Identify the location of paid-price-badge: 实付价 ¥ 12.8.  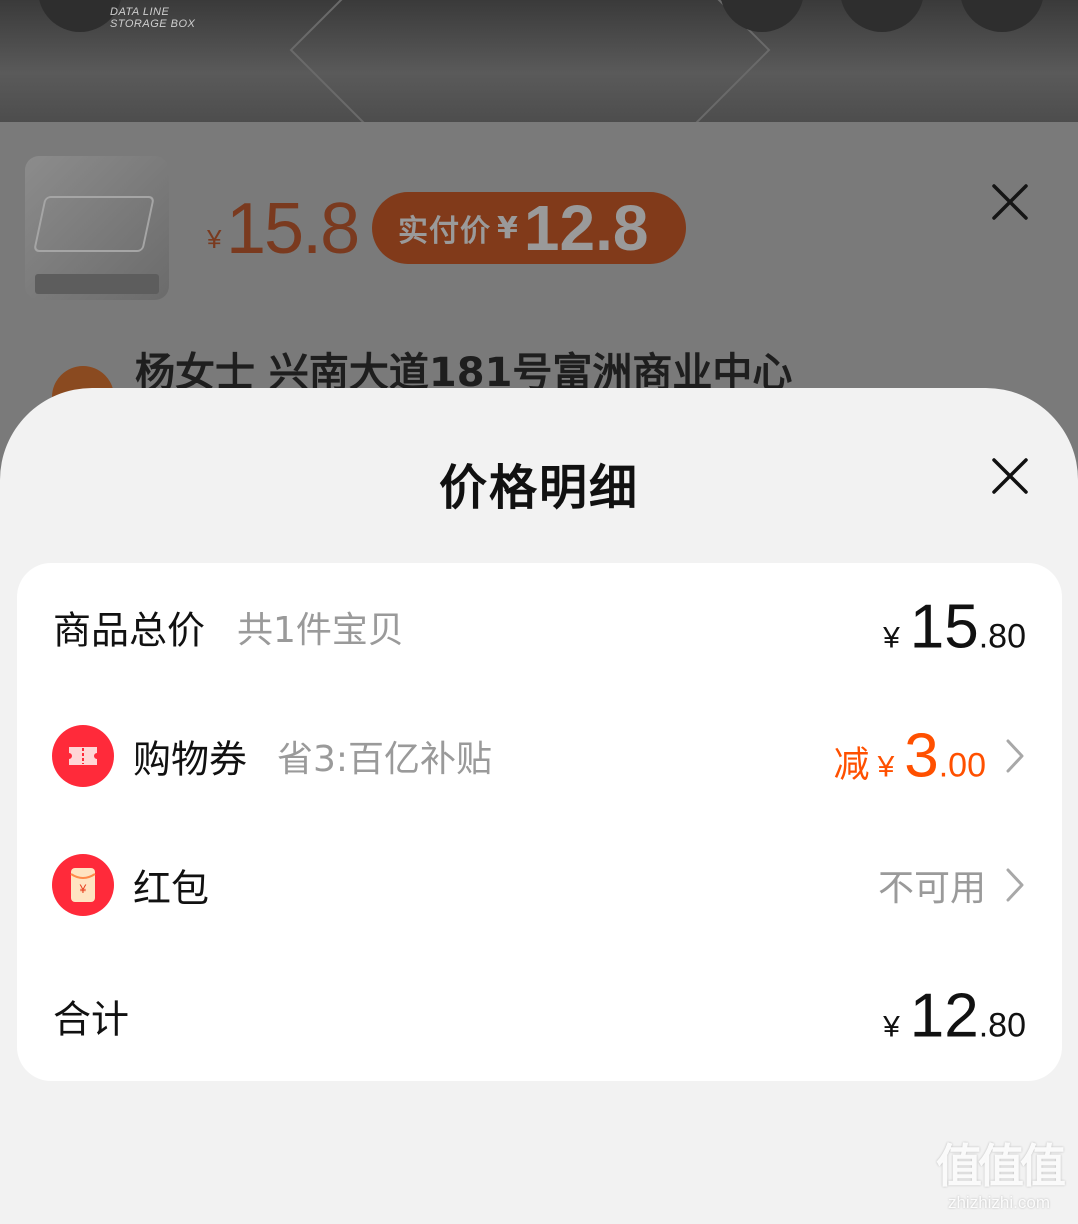
(529, 228).